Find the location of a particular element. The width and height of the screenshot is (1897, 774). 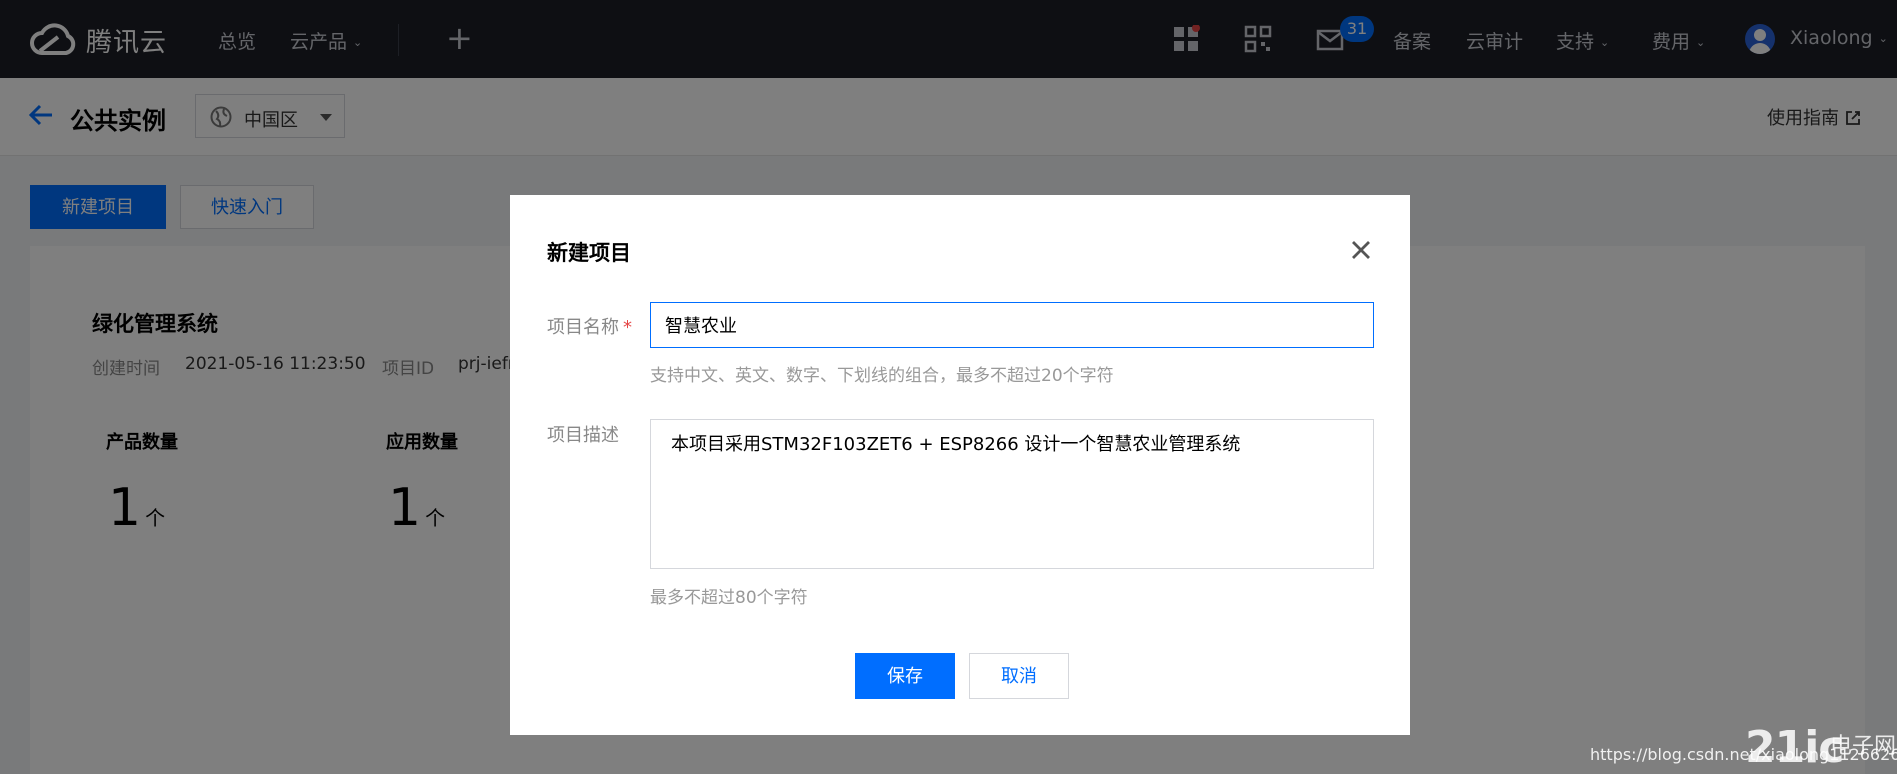

cancel-button: 取消 is located at coordinates (1019, 676).